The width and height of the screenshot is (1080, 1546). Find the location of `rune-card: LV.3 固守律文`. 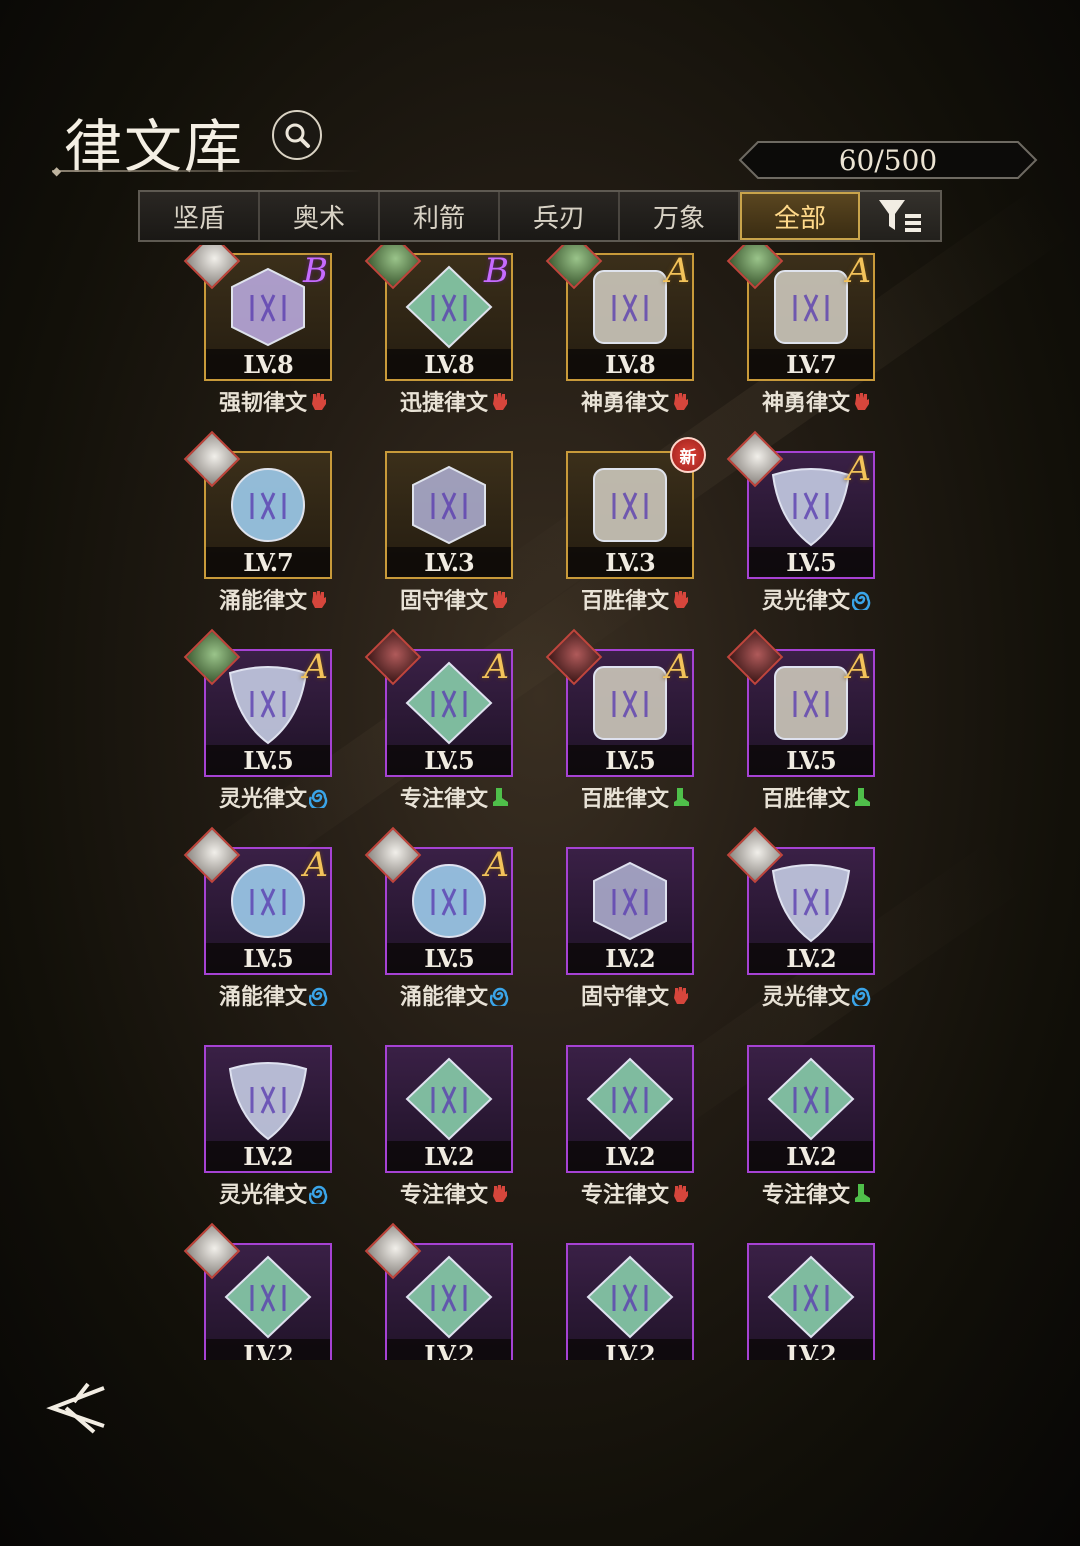

rune-card: LV.3 固守律文 is located at coordinates (449, 532).